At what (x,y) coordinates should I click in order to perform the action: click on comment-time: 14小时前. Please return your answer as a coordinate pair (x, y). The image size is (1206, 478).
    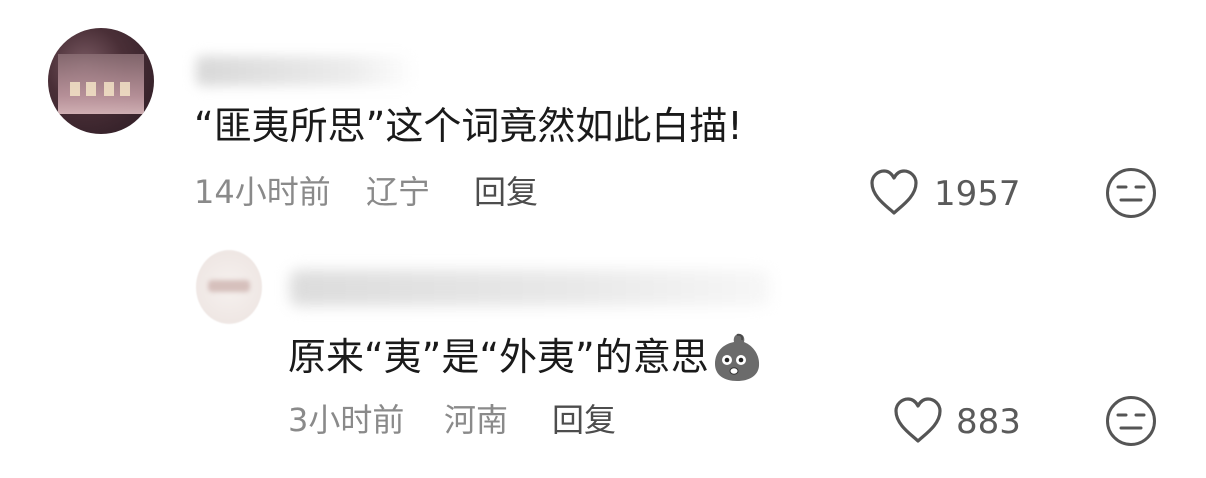
    Looking at the image, I should click on (262, 192).